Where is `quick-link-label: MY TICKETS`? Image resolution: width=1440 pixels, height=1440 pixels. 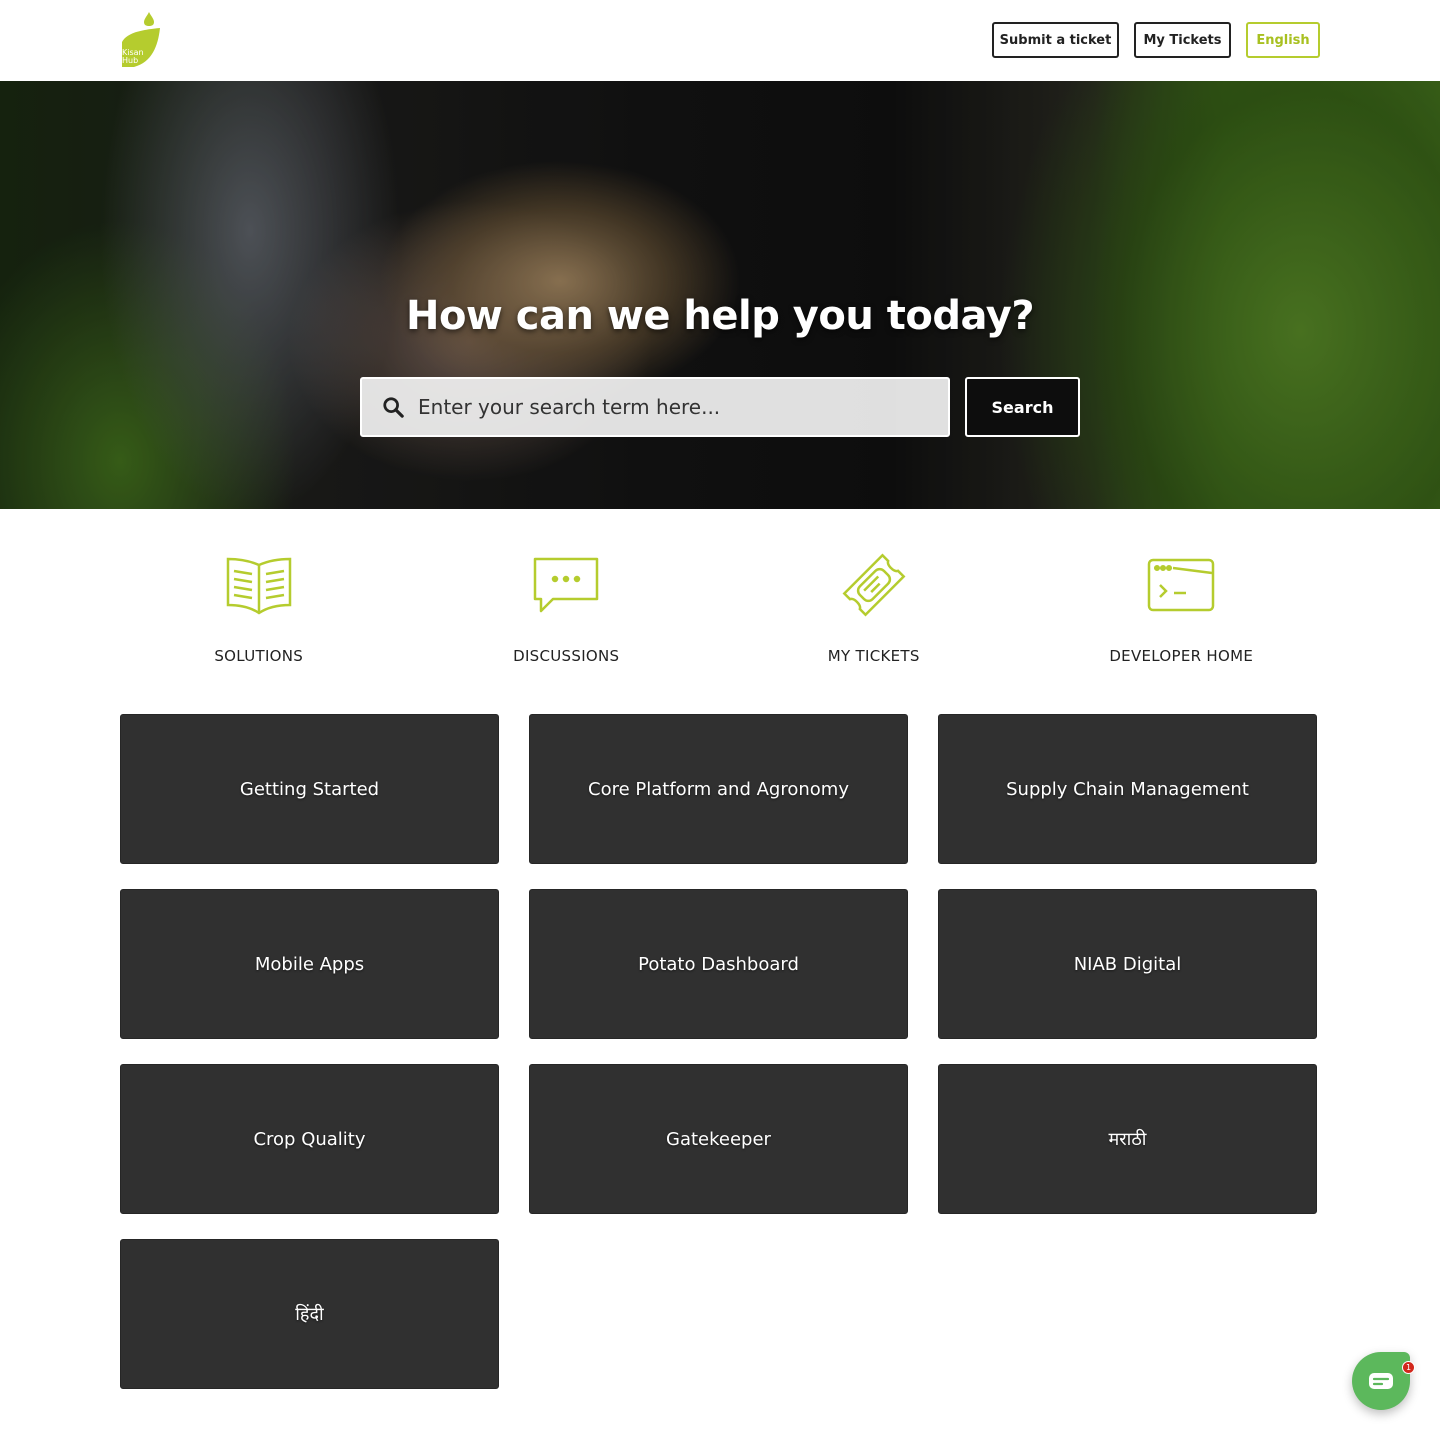
quick-link-label: MY TICKETS is located at coordinates (873, 656).